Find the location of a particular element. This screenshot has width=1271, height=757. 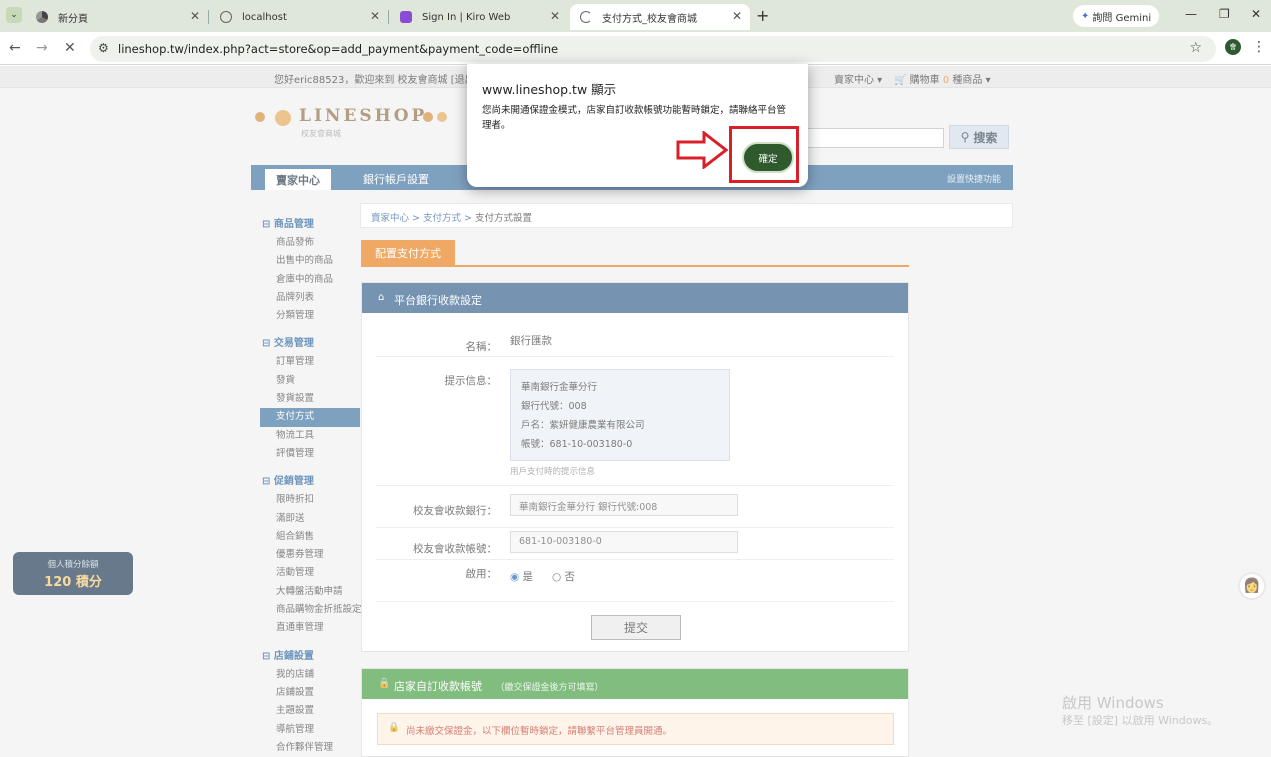

globe-icon is located at coordinates (226, 17).